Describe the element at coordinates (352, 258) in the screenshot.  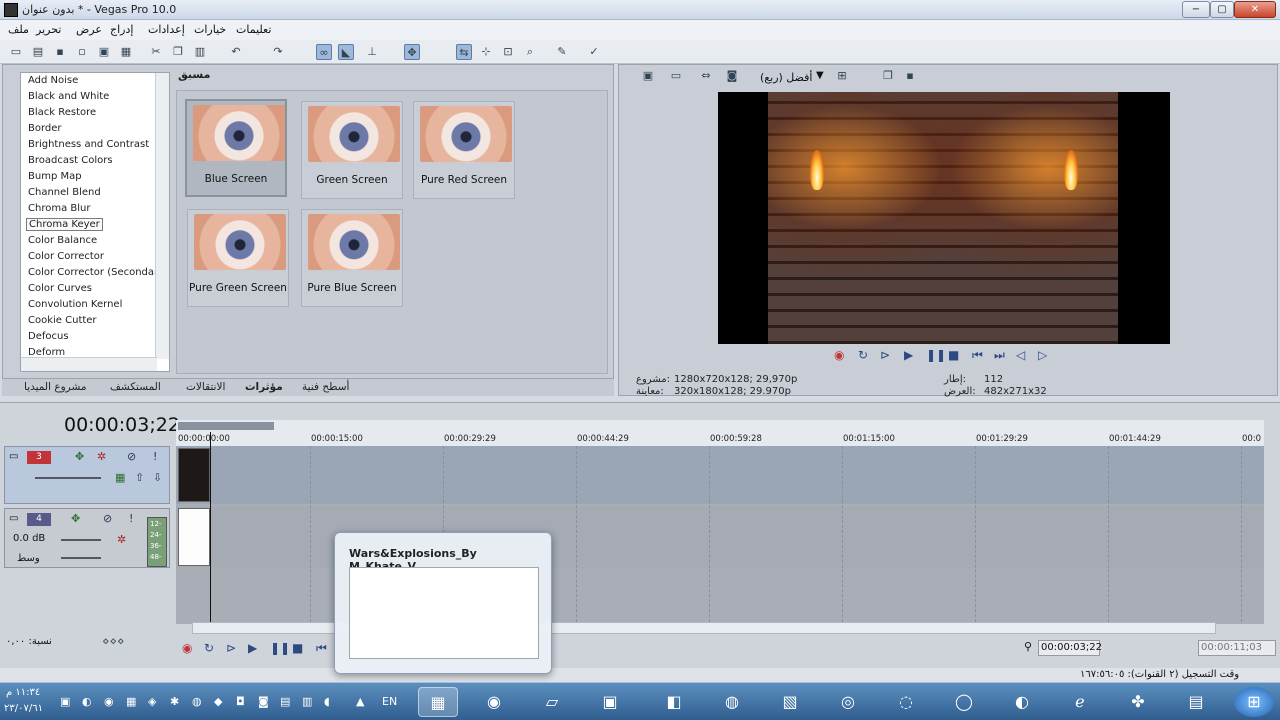
I see `preset-pure-blue-screen: Pure Blue Screen` at that location.